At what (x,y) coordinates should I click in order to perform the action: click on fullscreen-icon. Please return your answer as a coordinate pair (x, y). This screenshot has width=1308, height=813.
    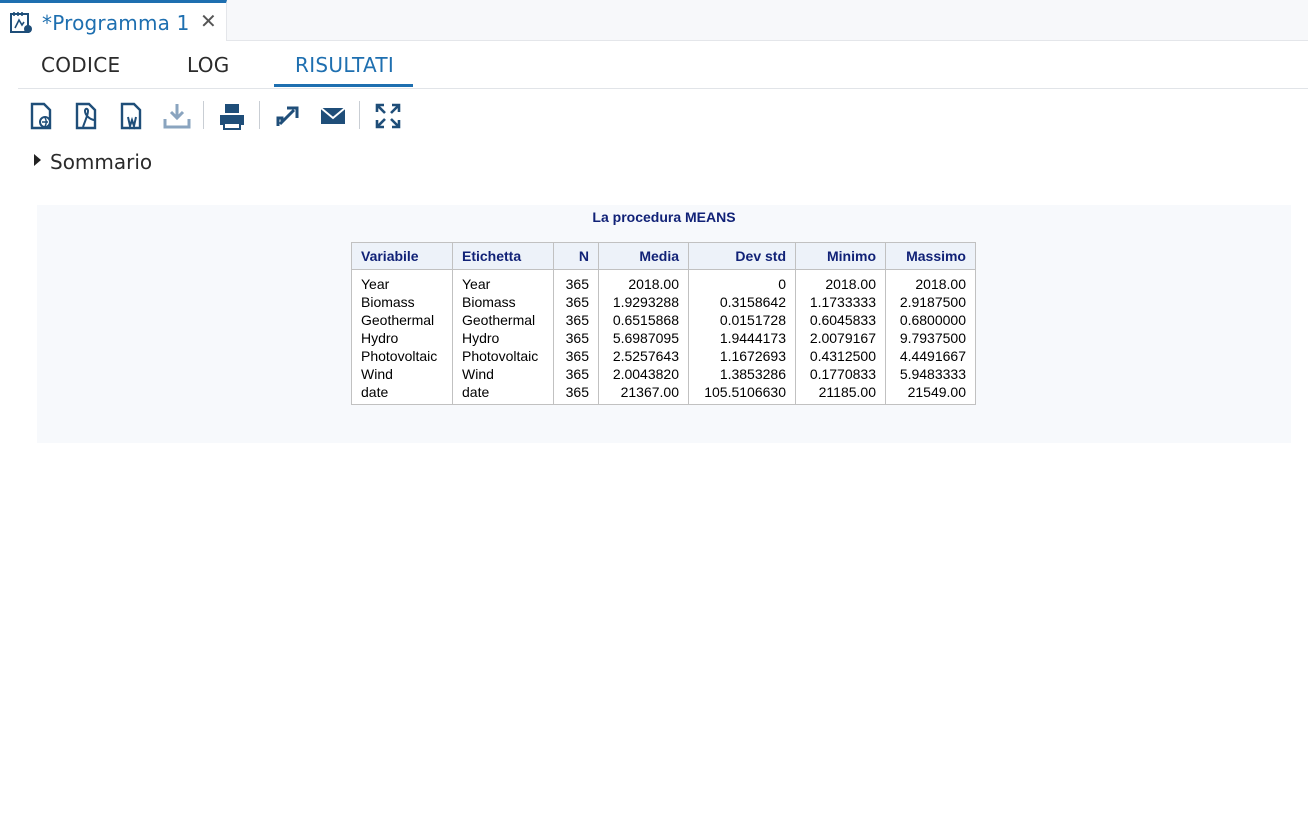
    Looking at the image, I should click on (388, 116).